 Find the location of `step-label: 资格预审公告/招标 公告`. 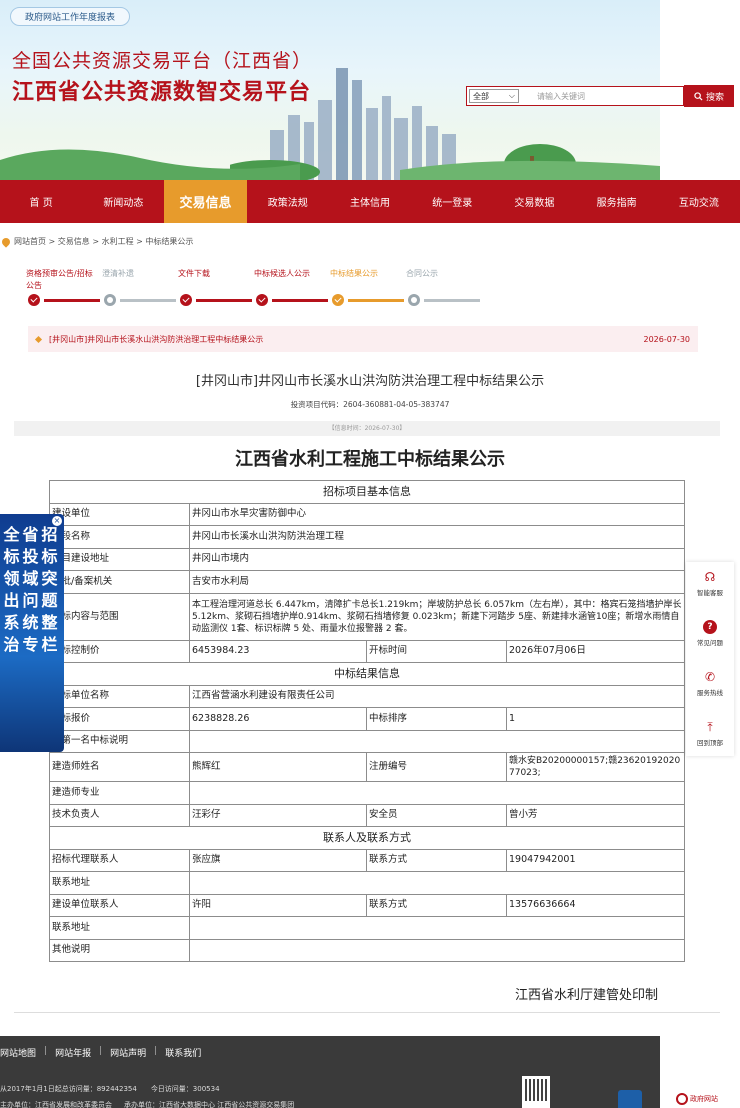

step-label: 资格预审公告/招标 公告 is located at coordinates (59, 279).